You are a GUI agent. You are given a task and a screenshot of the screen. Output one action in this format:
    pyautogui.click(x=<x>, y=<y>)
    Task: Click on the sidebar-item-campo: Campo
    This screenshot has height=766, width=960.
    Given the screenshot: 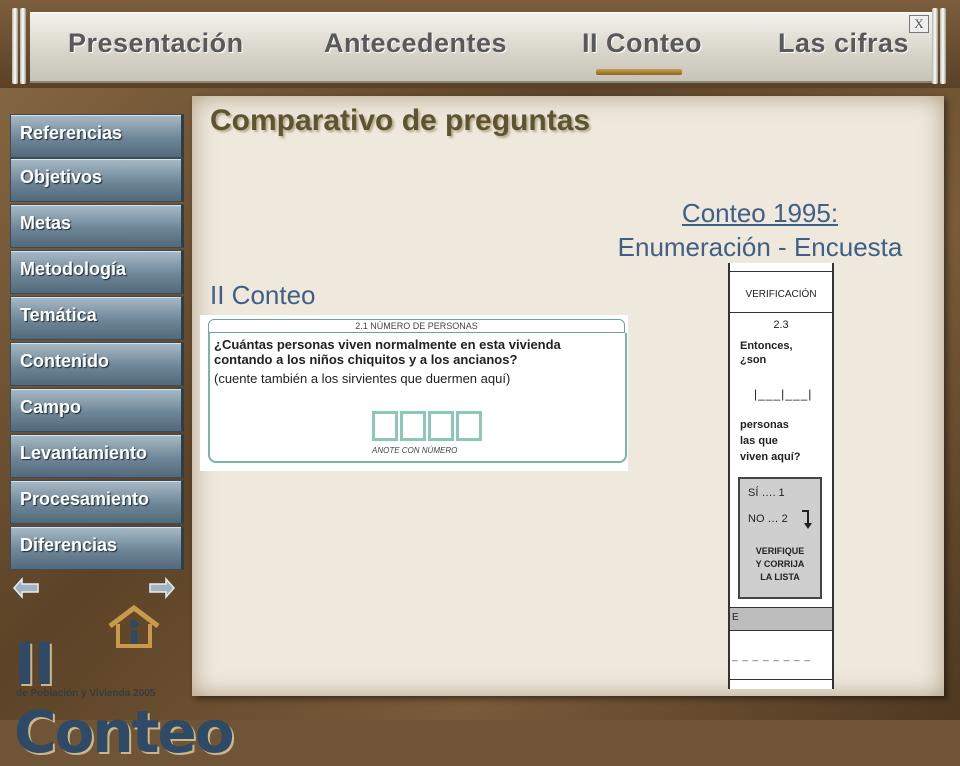 What is the action you would take?
    pyautogui.click(x=97, y=410)
    